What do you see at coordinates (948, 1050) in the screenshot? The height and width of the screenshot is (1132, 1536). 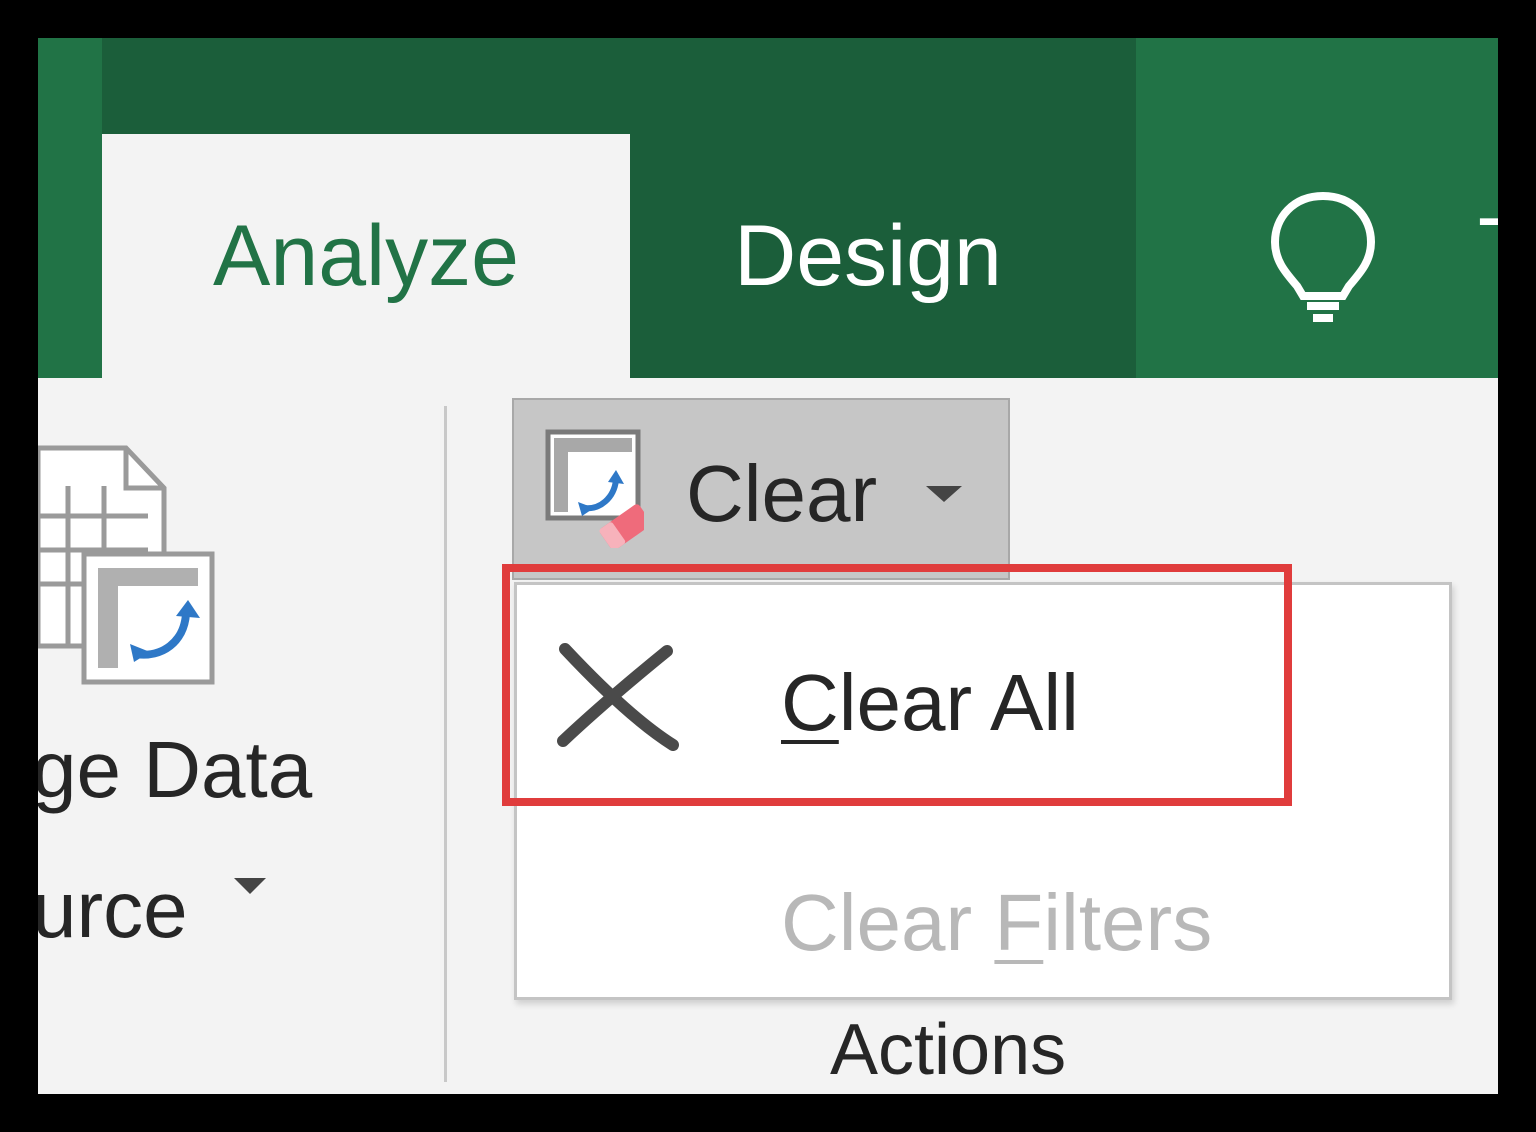 I see `actions-group-label: Actions` at bounding box center [948, 1050].